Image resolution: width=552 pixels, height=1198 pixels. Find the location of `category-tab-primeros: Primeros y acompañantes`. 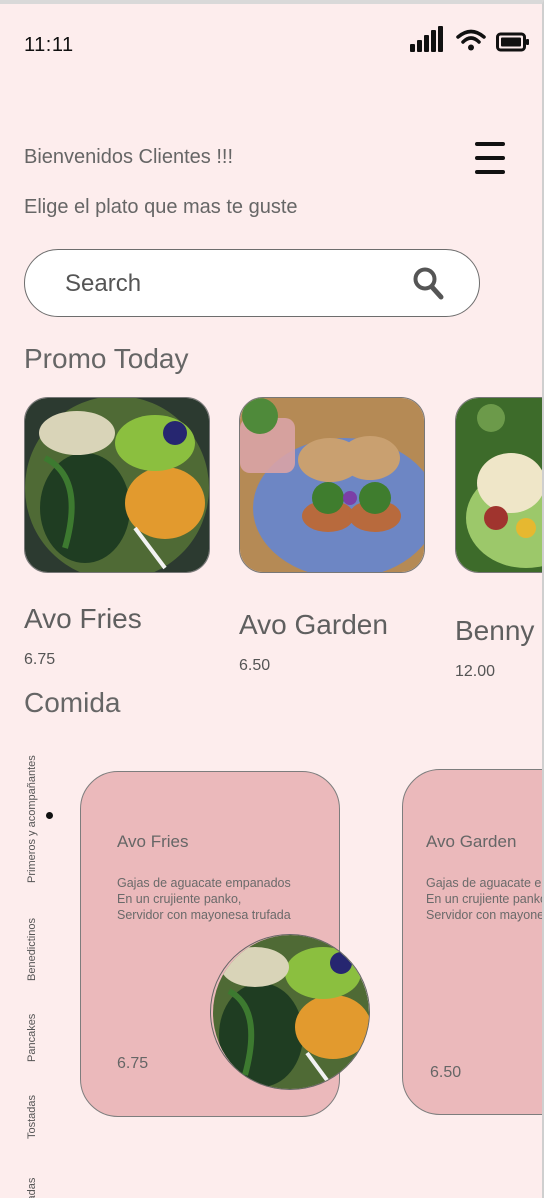

category-tab-primeros: Primeros y acompañantes is located at coordinates (32, 819).